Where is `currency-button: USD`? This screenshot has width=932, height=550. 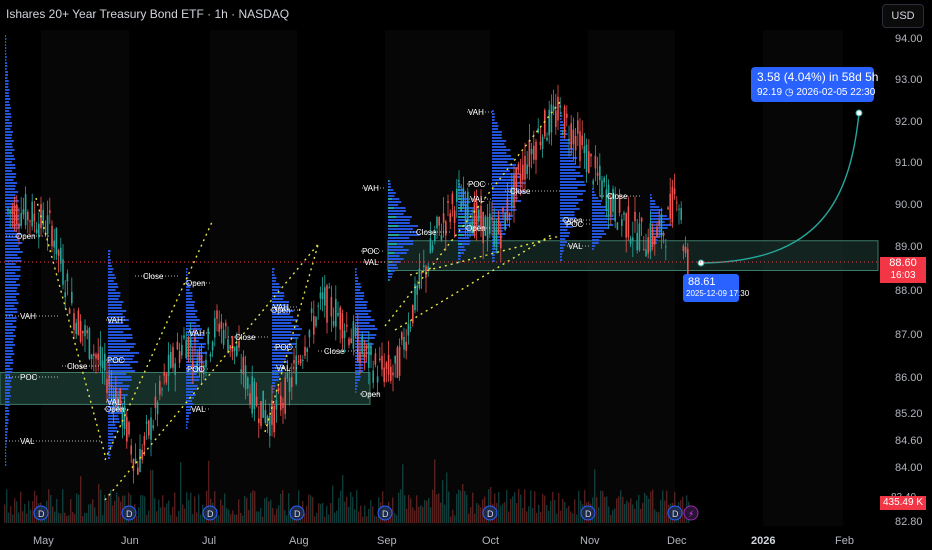
currency-button: USD is located at coordinates (903, 16).